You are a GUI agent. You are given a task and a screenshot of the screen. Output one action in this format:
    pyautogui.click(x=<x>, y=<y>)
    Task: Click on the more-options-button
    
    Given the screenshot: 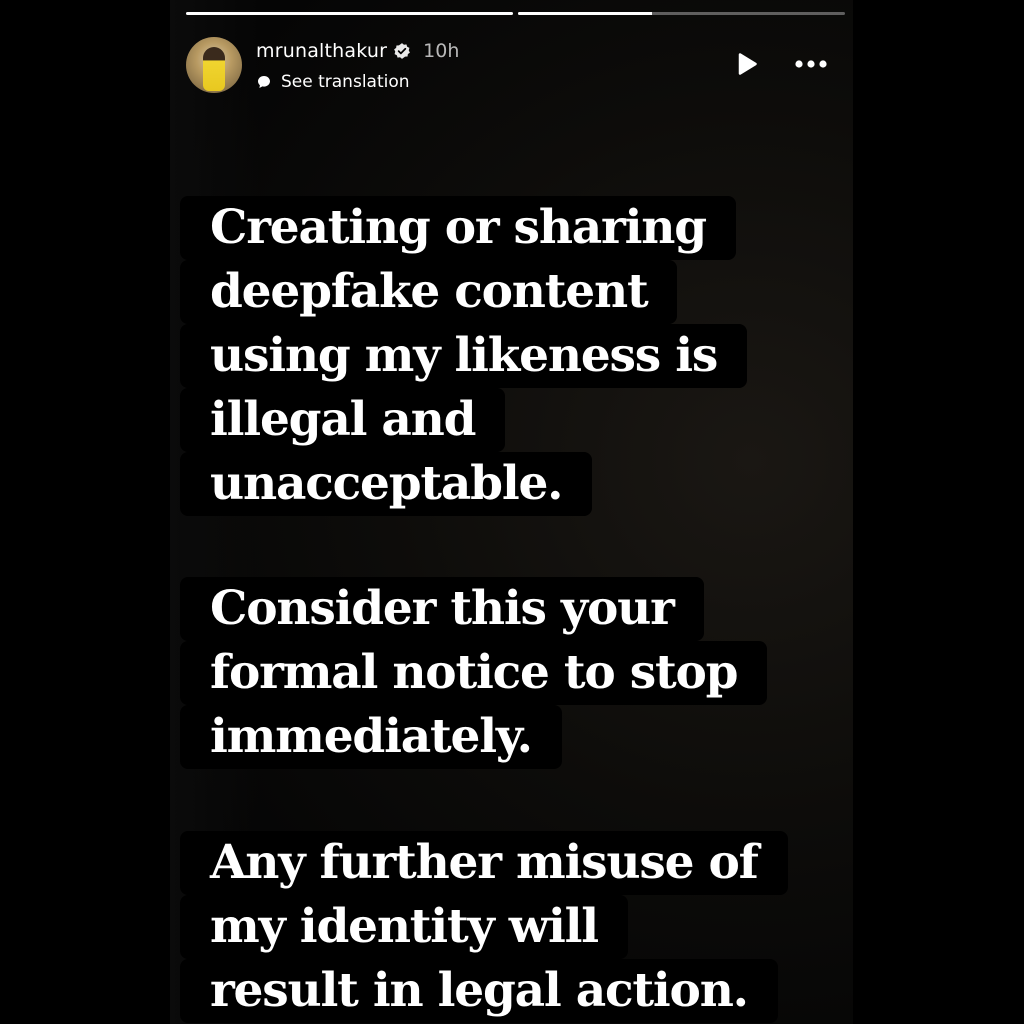 What is the action you would take?
    pyautogui.click(x=811, y=64)
    